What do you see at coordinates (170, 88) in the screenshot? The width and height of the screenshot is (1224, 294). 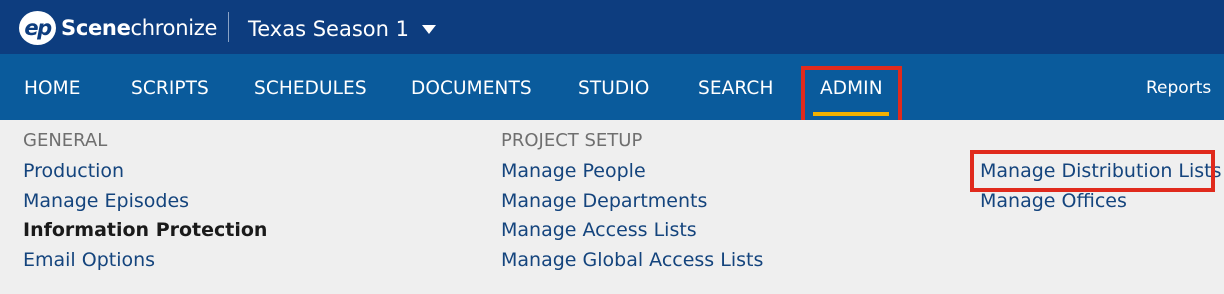 I see `nav-scripts: SCRIPTS` at bounding box center [170, 88].